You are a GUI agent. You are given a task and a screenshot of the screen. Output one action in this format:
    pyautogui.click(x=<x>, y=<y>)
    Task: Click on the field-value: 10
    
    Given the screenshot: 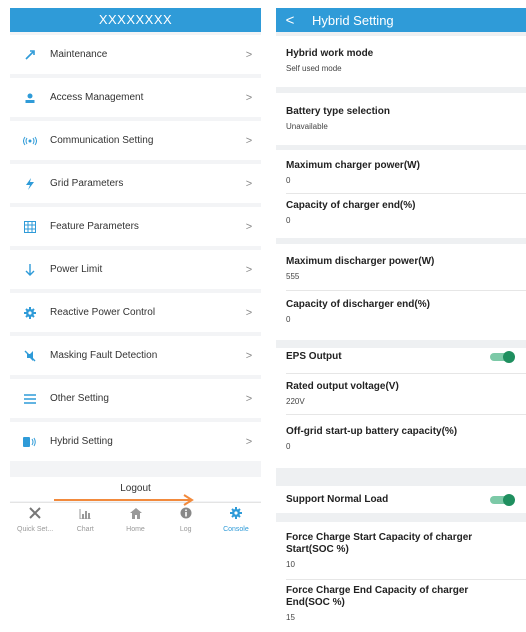 What is the action you would take?
    pyautogui.click(x=290, y=564)
    